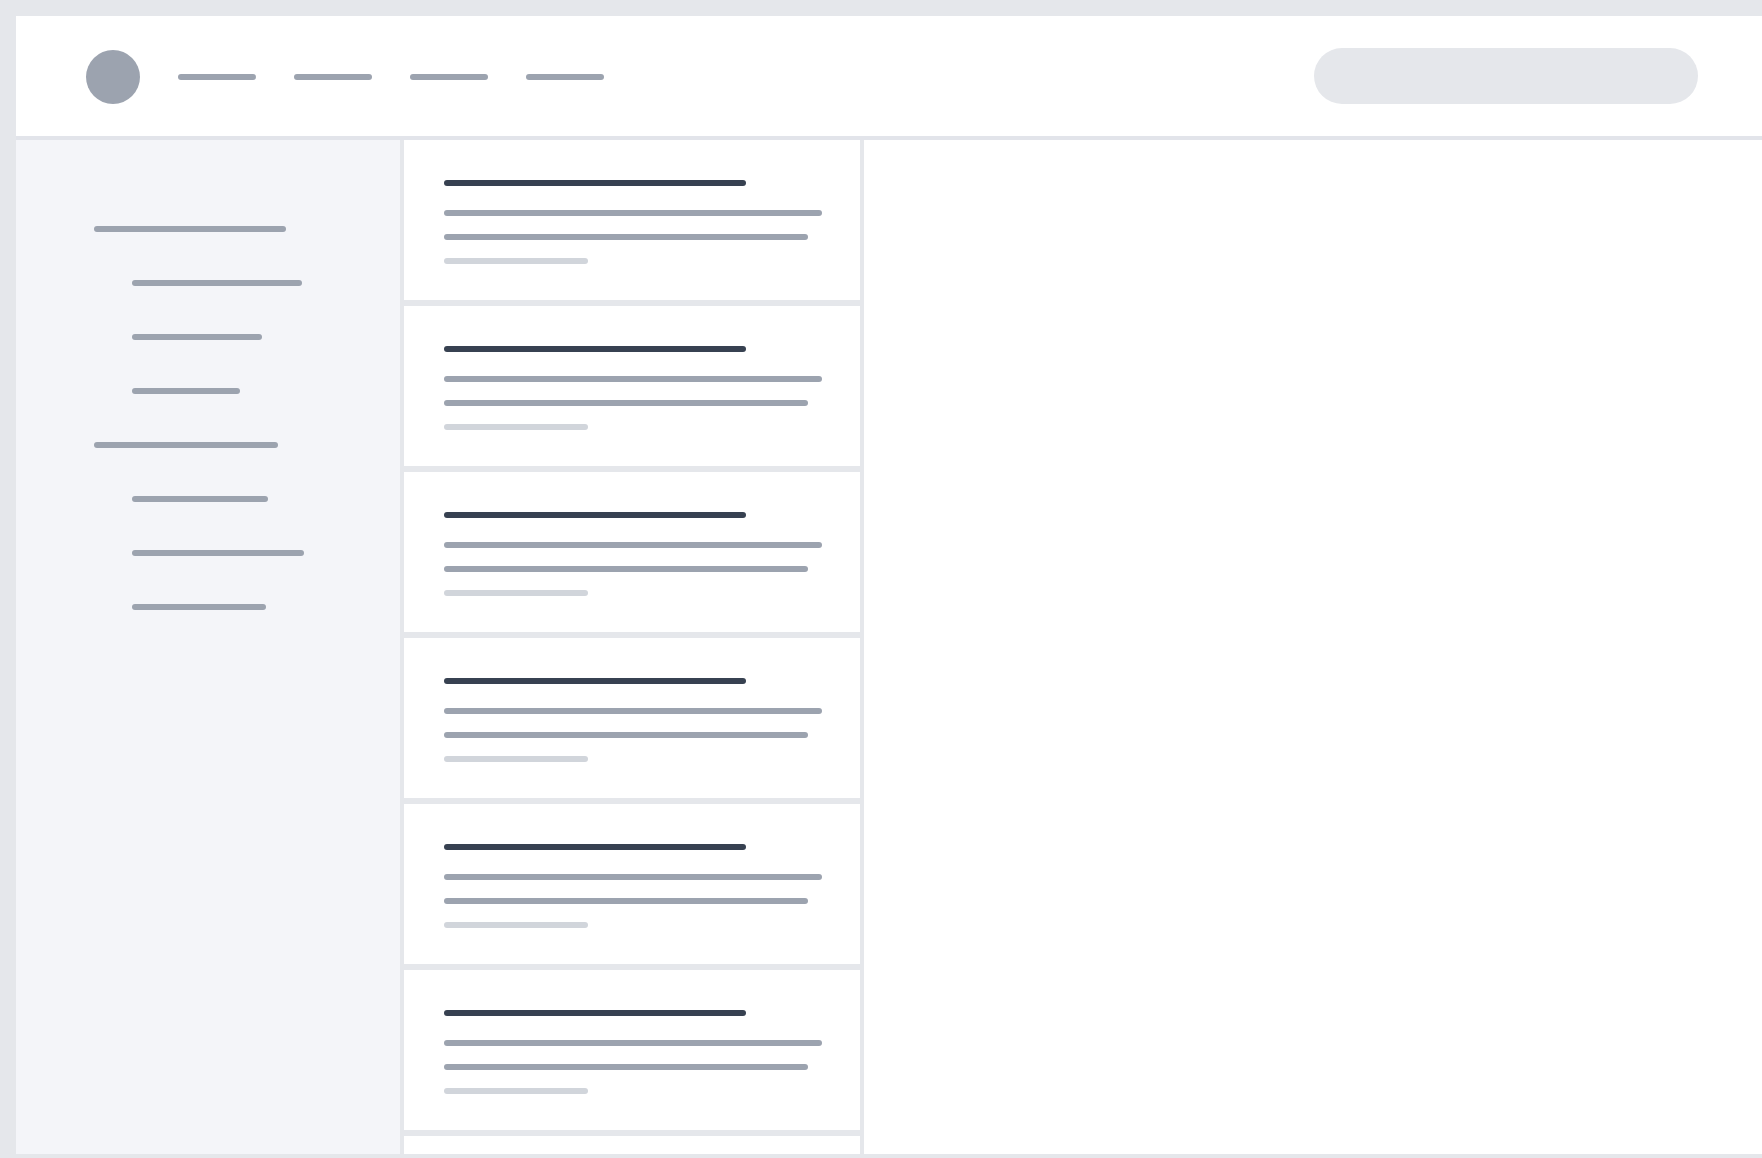 This screenshot has height=1158, width=1762. What do you see at coordinates (1506, 76) in the screenshot?
I see `search-field` at bounding box center [1506, 76].